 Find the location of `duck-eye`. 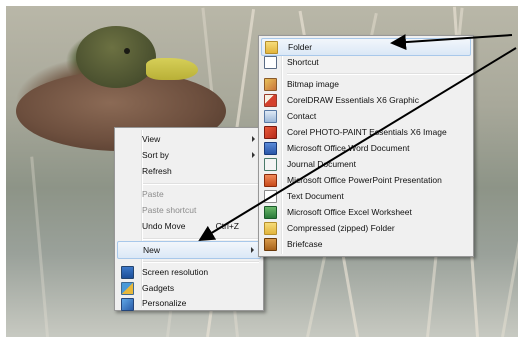

duck-eye is located at coordinates (127, 51).